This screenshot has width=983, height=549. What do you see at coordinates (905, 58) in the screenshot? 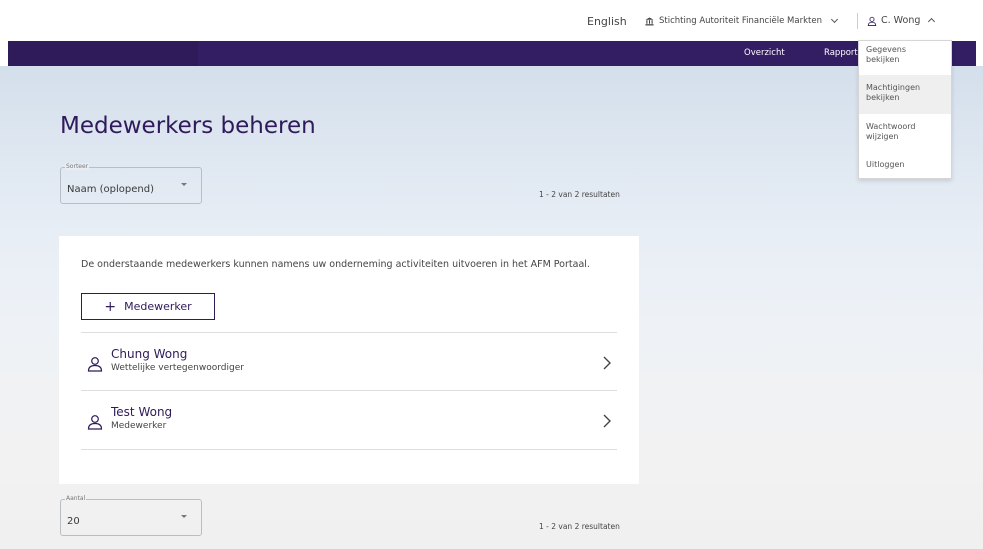
I see `menu-item-gegevens-bekijken: Gegevens bekijken` at bounding box center [905, 58].